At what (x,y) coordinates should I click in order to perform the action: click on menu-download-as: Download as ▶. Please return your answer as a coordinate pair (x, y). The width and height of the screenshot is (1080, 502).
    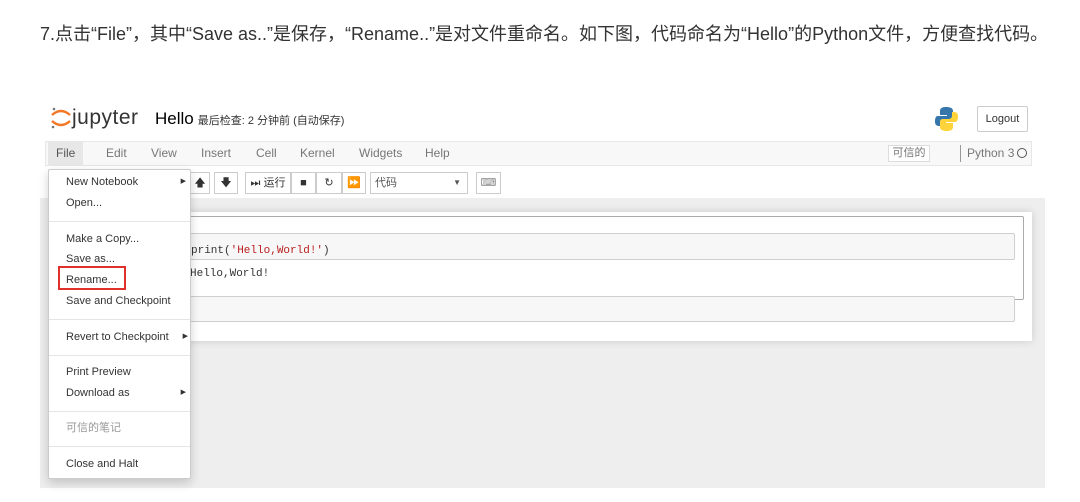
    Looking at the image, I should click on (126, 393).